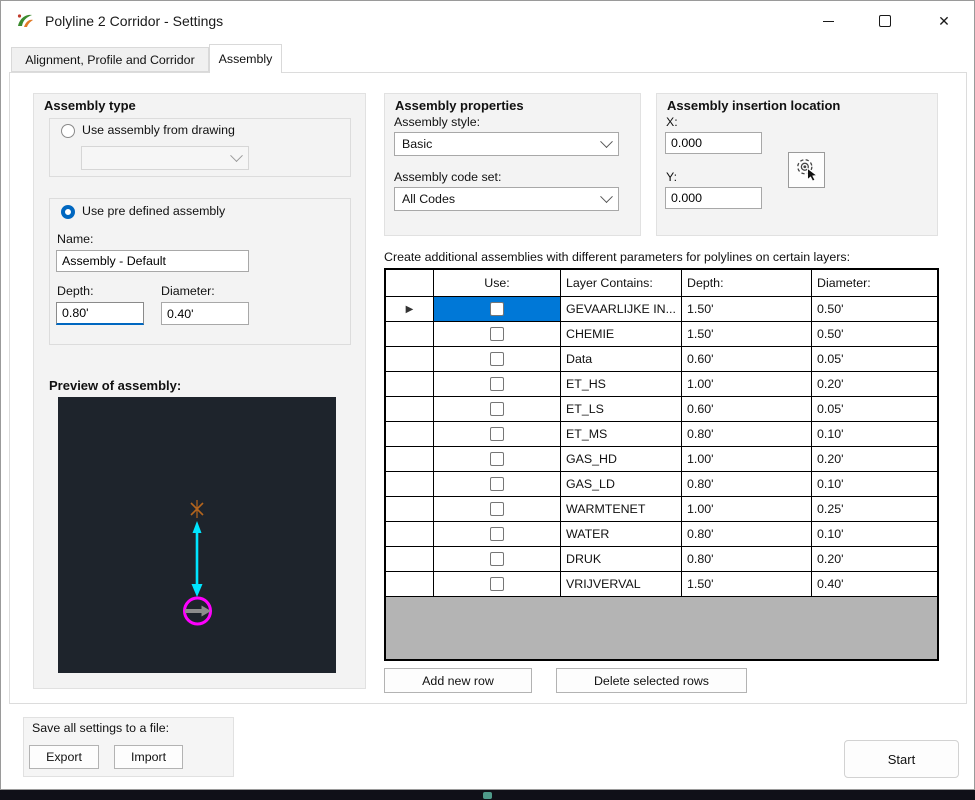 Image resolution: width=975 pixels, height=800 pixels. Describe the element at coordinates (651, 680) in the screenshot. I see `delete-selected-rows-button: Delete selected rows` at that location.